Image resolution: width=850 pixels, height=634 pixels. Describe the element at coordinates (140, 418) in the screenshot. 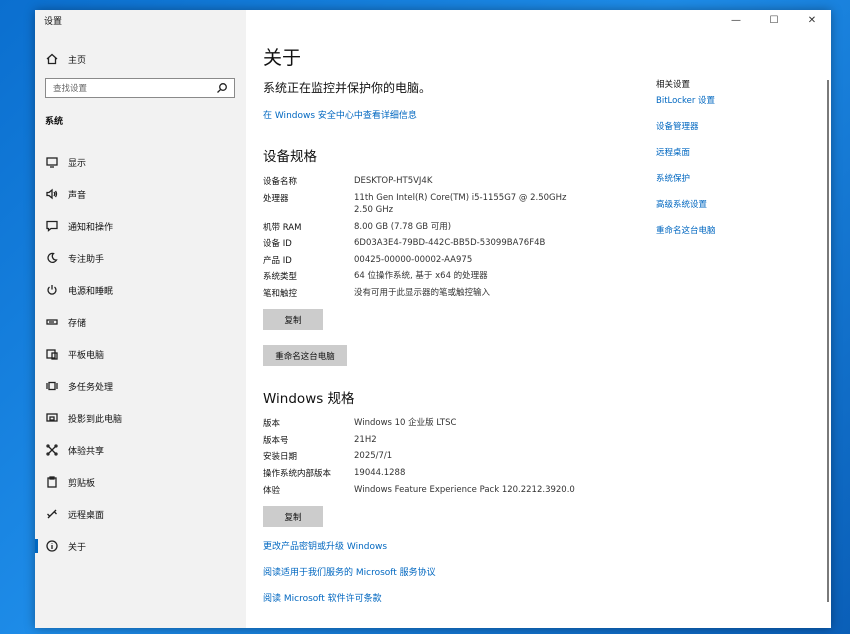

I see `sidebar-item-project: 投影到此电脑` at that location.